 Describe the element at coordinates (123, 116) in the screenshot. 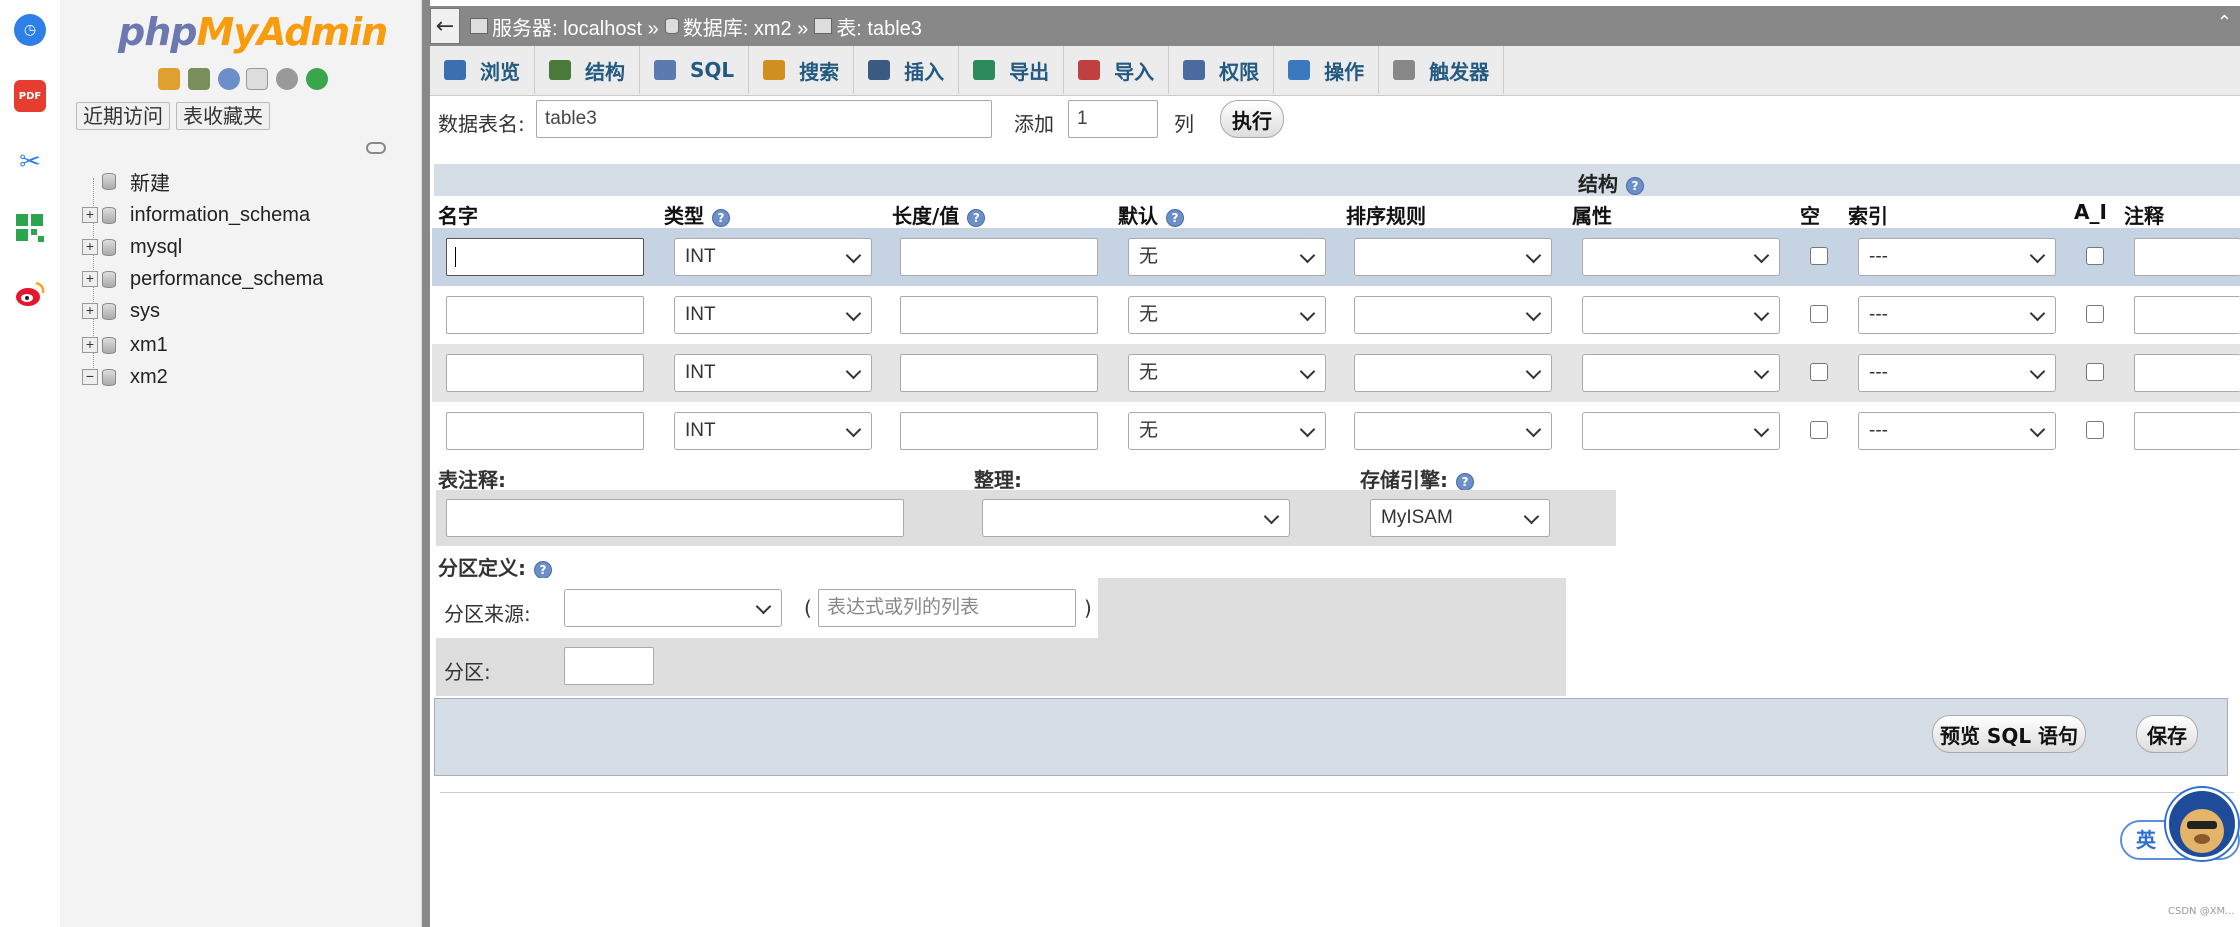

I see `tab-recent: 近期访问` at that location.